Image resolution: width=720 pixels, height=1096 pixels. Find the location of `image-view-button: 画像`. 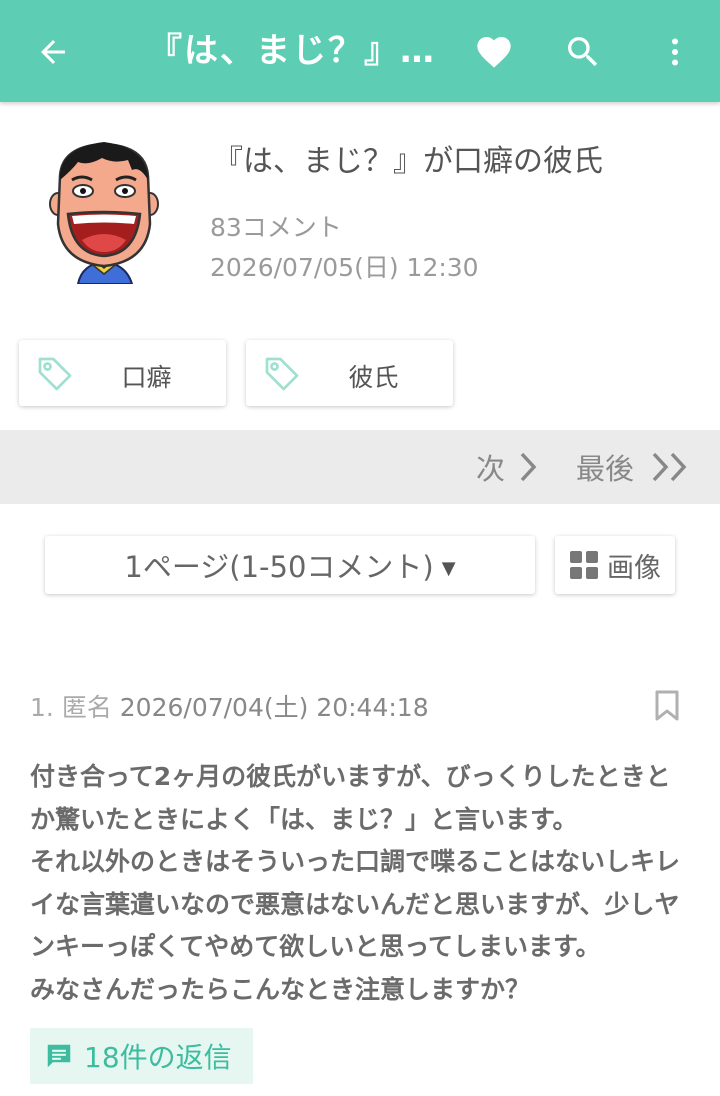

image-view-button: 画像 is located at coordinates (615, 565).